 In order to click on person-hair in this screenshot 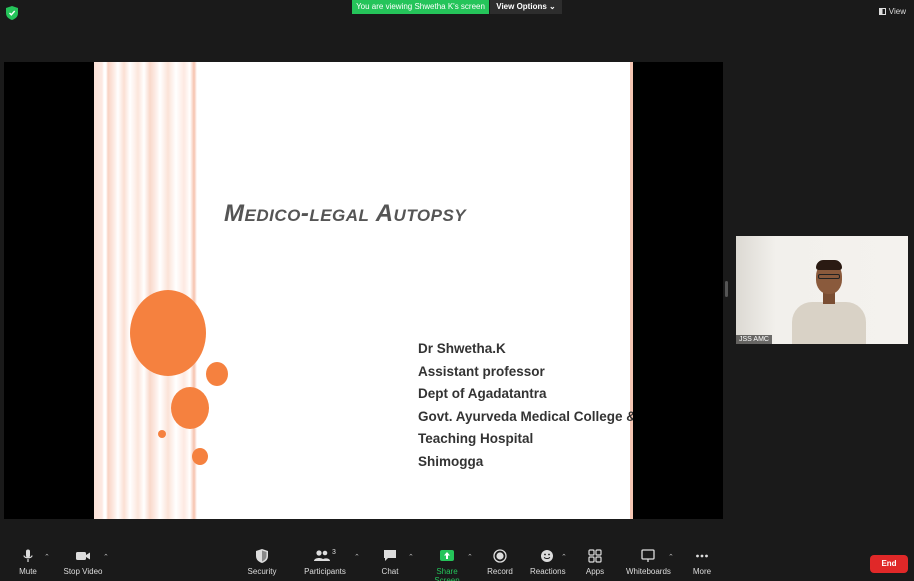, I will do `click(829, 265)`.